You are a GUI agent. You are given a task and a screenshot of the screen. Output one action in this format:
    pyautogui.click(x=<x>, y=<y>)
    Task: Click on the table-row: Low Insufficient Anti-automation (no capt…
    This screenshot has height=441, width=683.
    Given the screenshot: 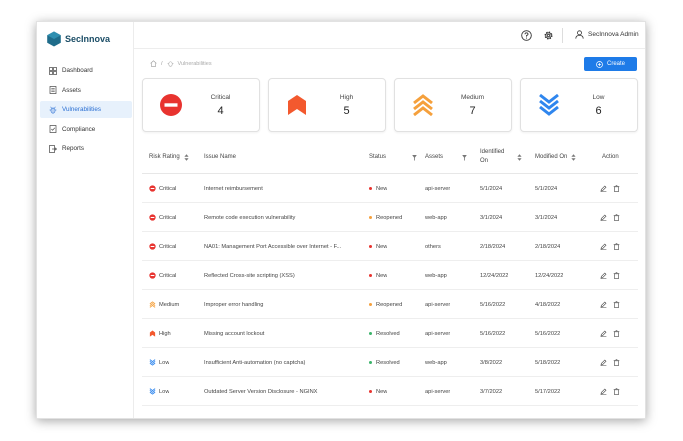 What is the action you would take?
    pyautogui.click(x=390, y=362)
    